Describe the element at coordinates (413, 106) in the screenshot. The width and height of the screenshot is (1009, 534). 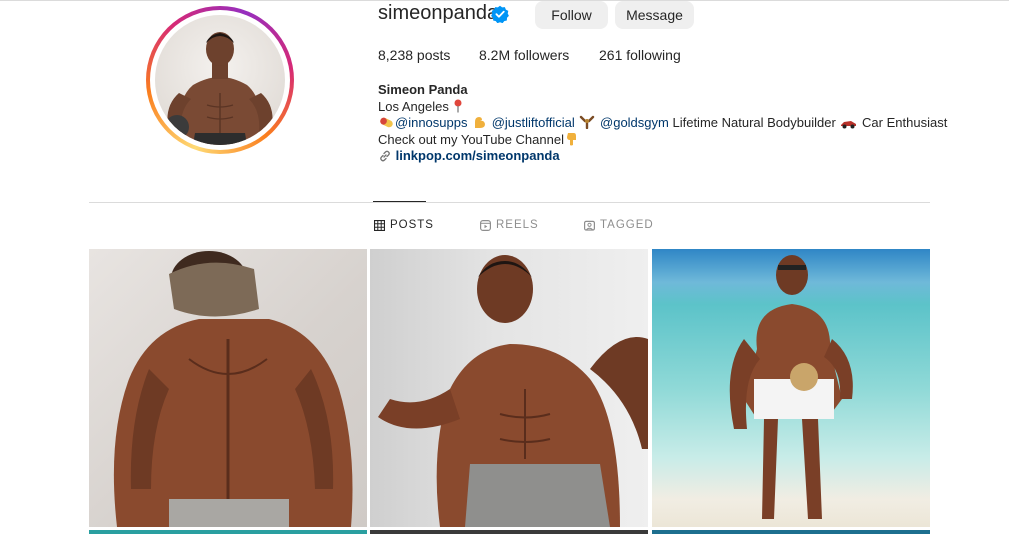
I see `location-text: Los Angeles` at that location.